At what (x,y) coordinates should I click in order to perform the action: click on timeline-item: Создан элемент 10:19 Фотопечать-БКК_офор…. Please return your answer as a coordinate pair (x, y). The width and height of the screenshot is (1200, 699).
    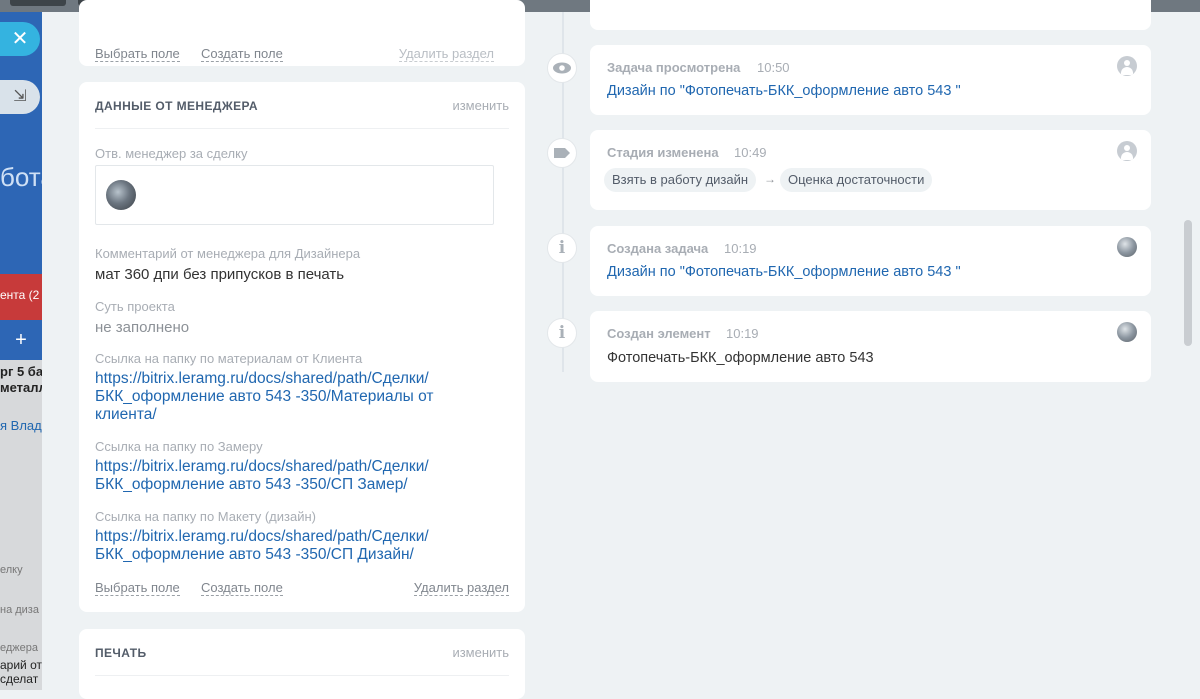
    Looking at the image, I should click on (870, 346).